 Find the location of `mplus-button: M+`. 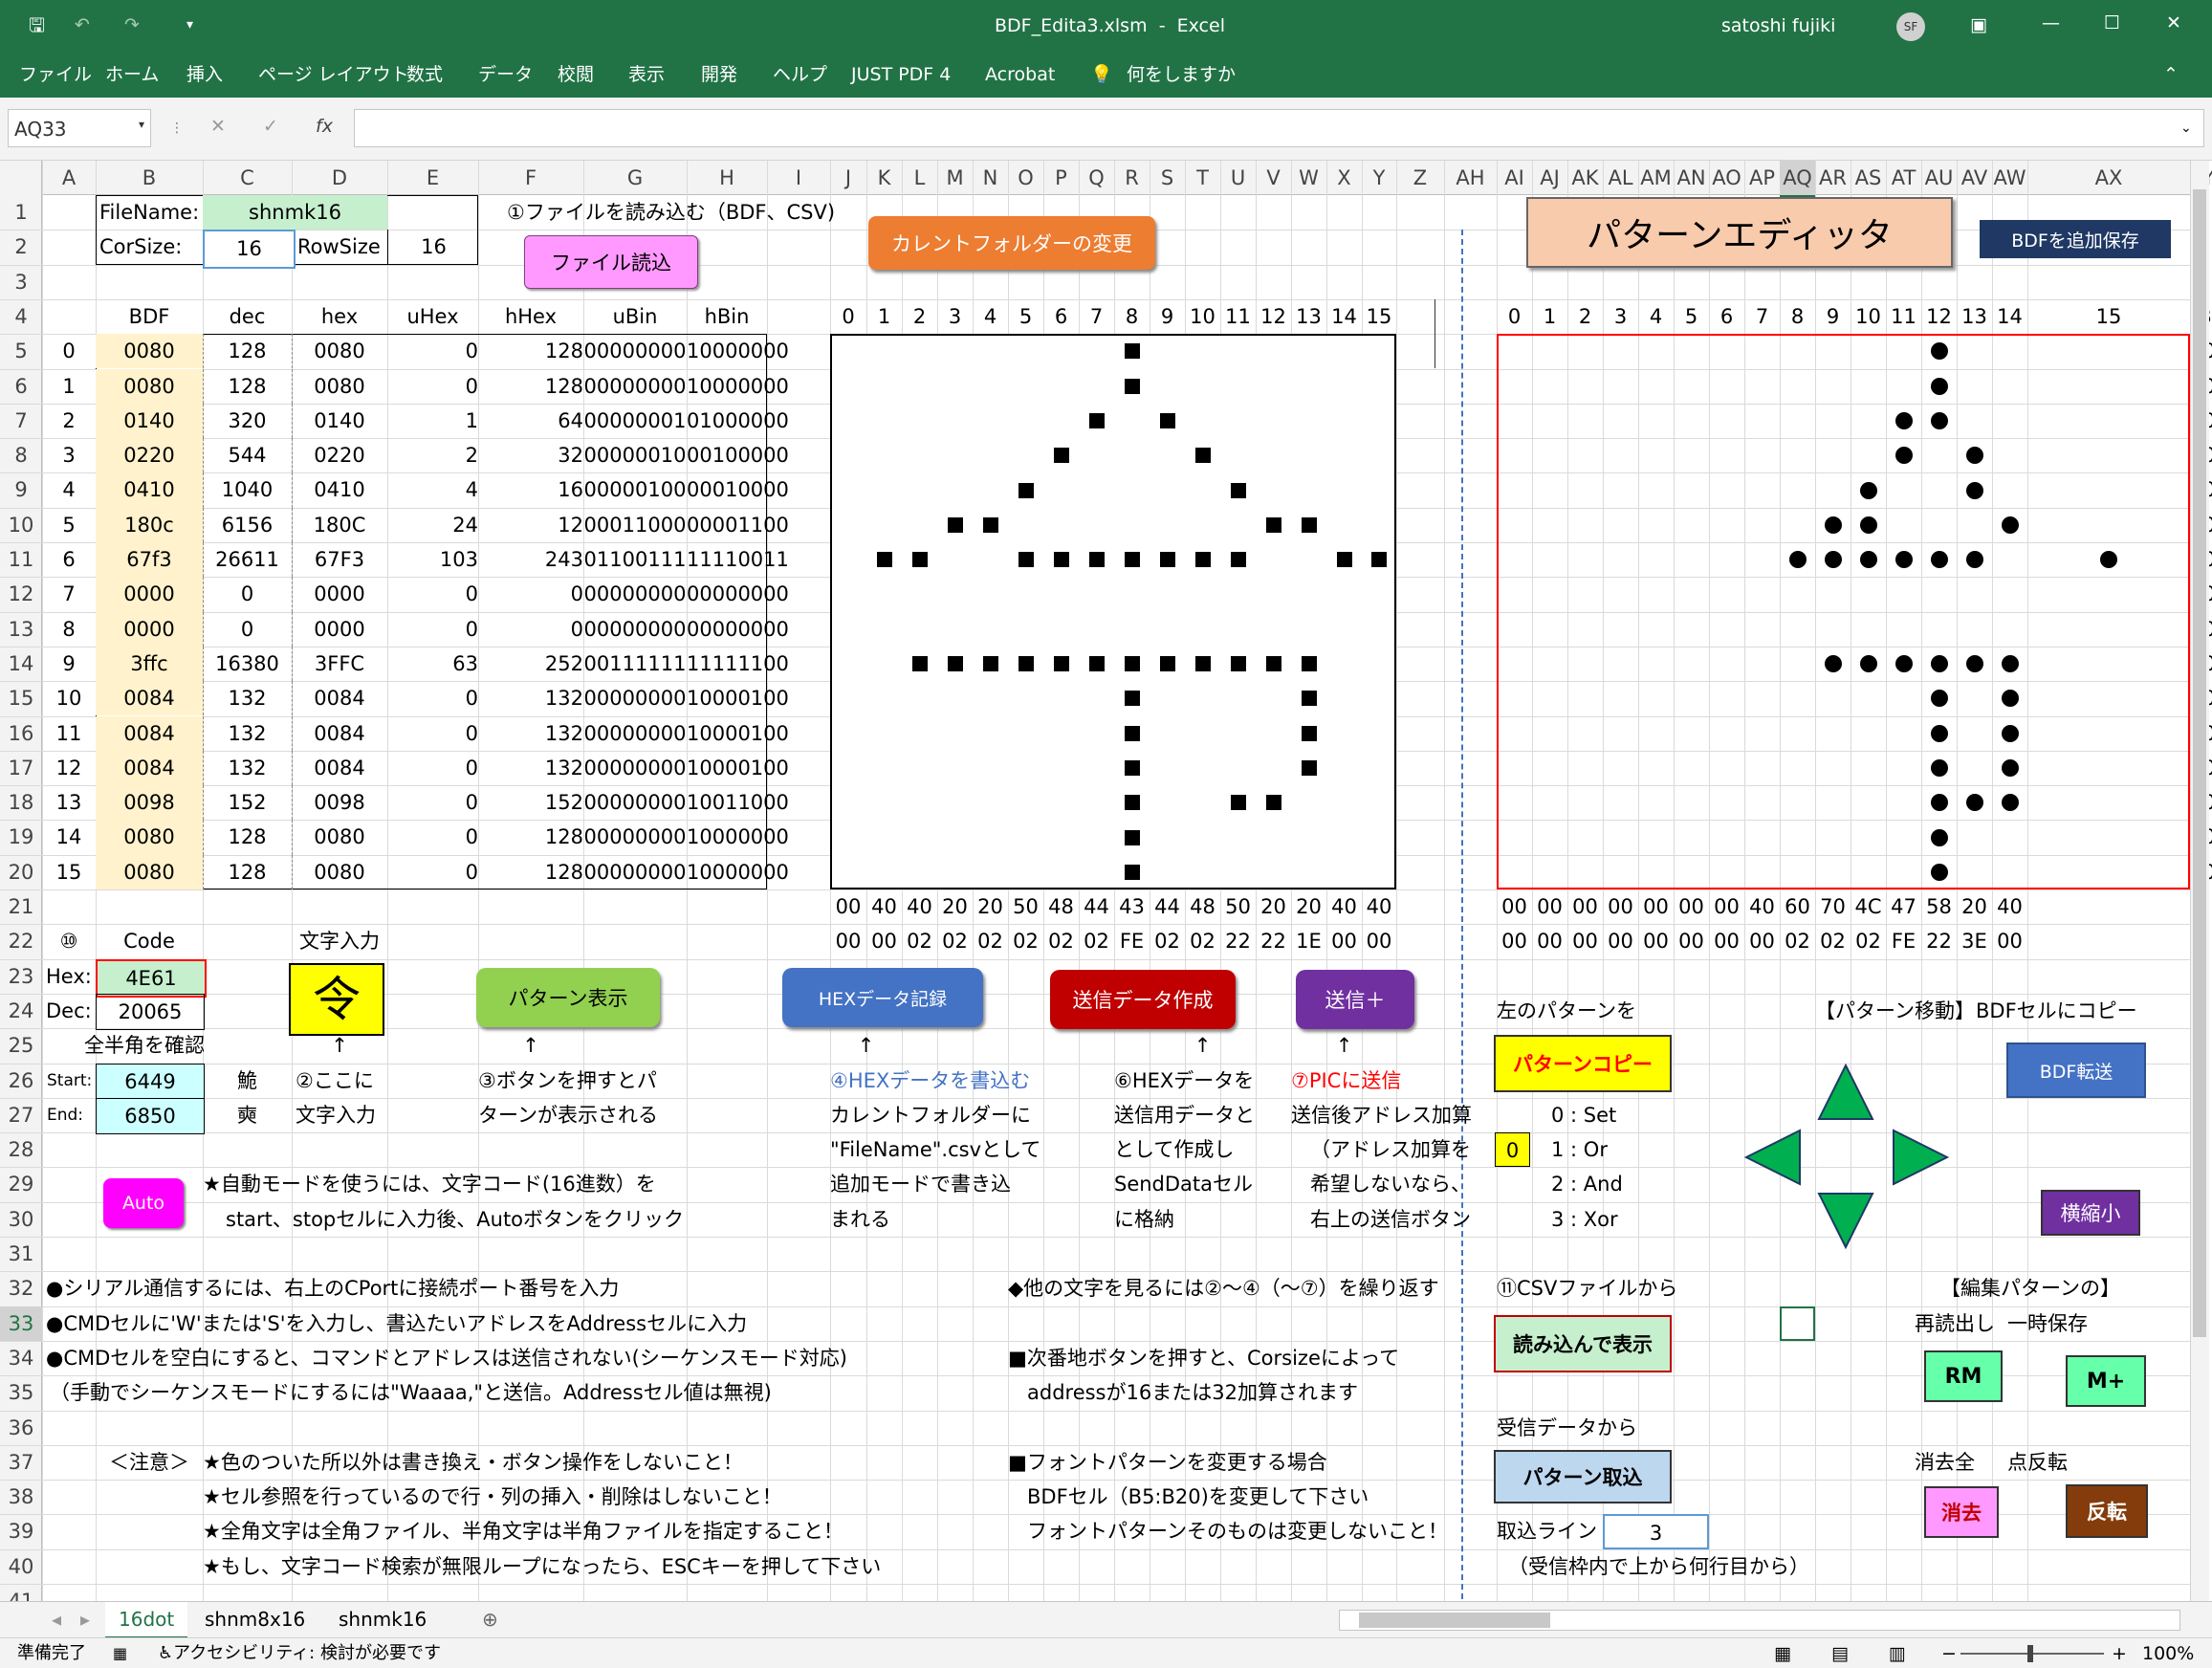

mplus-button: M+ is located at coordinates (2106, 1381).